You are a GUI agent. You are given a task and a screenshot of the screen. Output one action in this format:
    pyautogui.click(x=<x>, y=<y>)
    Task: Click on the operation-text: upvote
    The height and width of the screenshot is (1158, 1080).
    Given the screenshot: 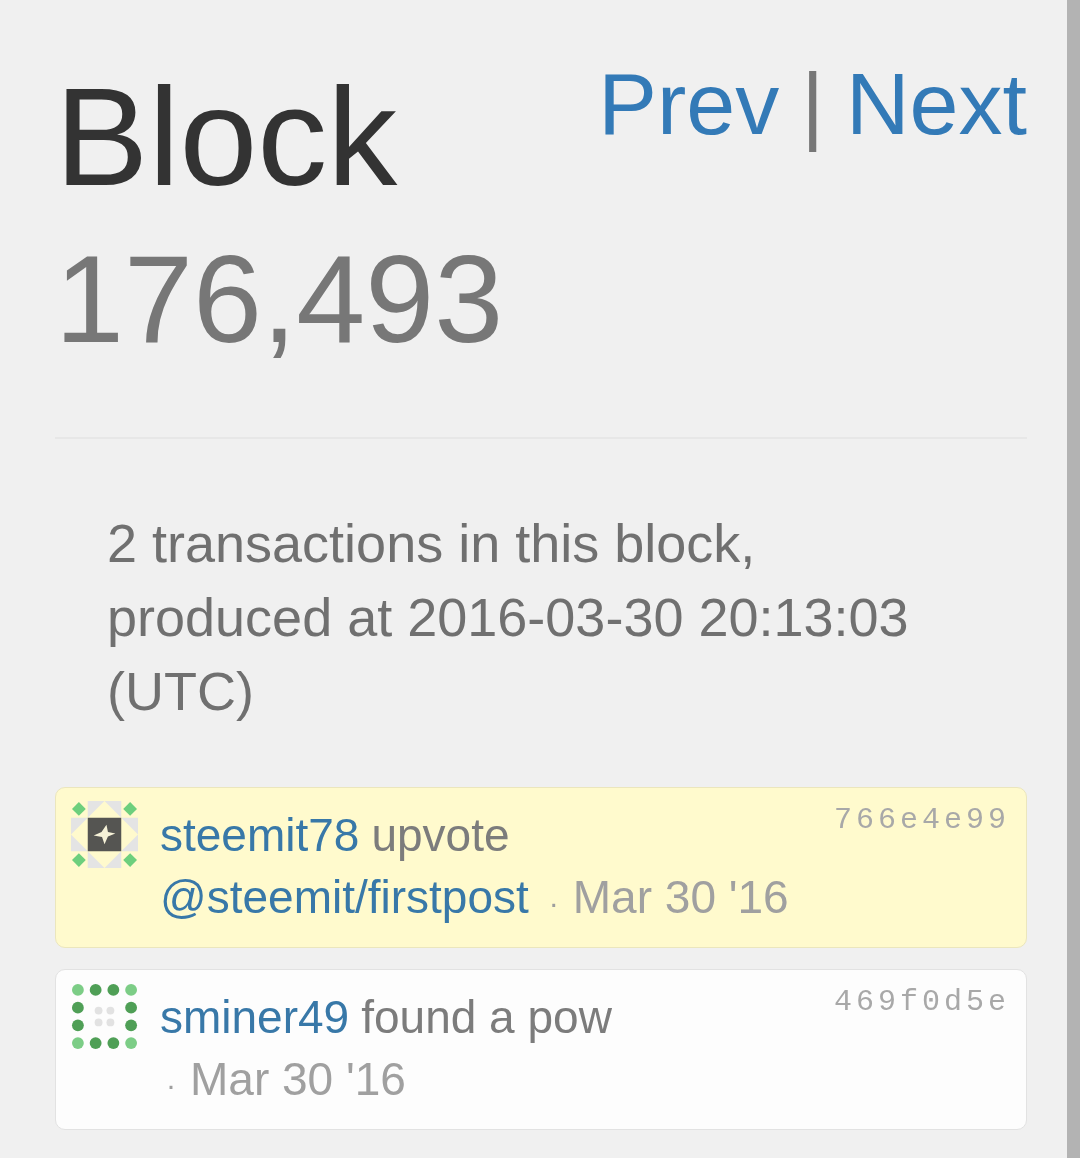 What is the action you would take?
    pyautogui.click(x=440, y=835)
    